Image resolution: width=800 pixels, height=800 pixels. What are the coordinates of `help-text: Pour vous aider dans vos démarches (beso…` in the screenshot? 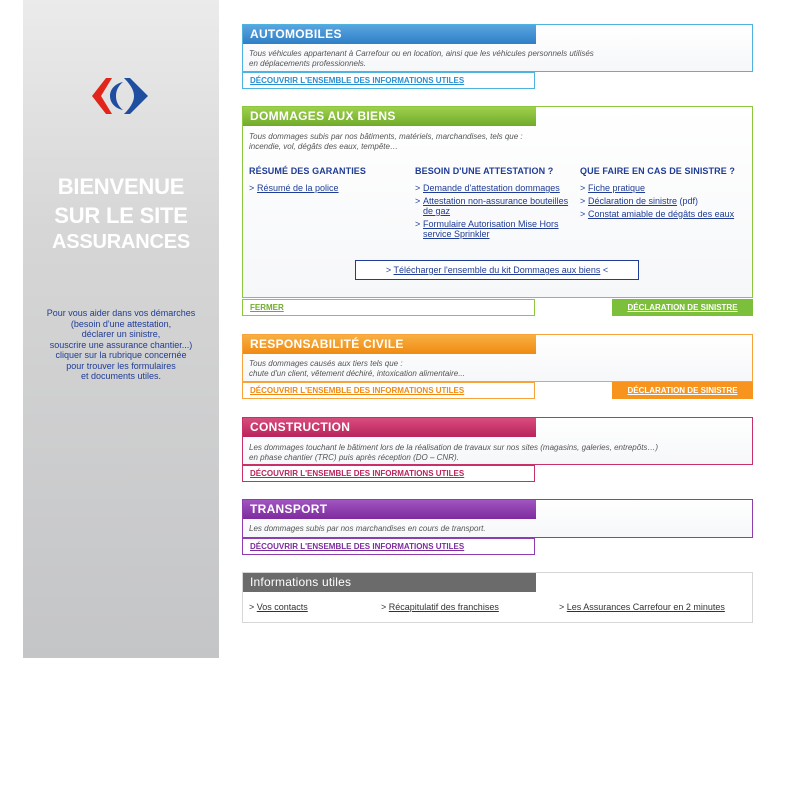 It's located at (121, 344).